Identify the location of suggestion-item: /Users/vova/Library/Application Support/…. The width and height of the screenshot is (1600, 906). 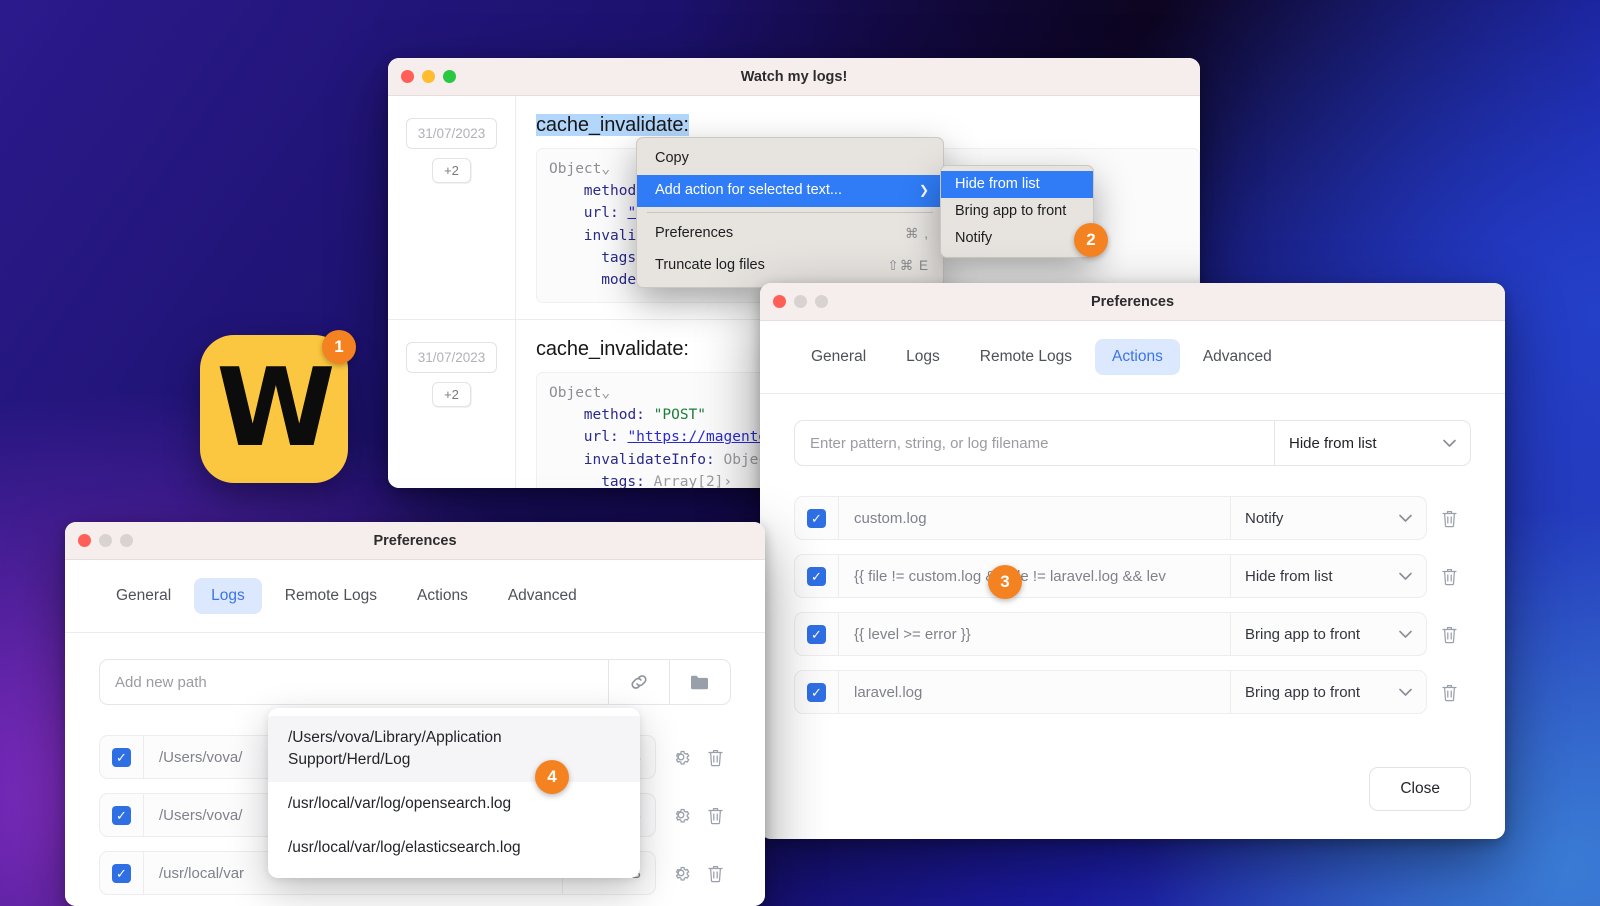
(454, 749).